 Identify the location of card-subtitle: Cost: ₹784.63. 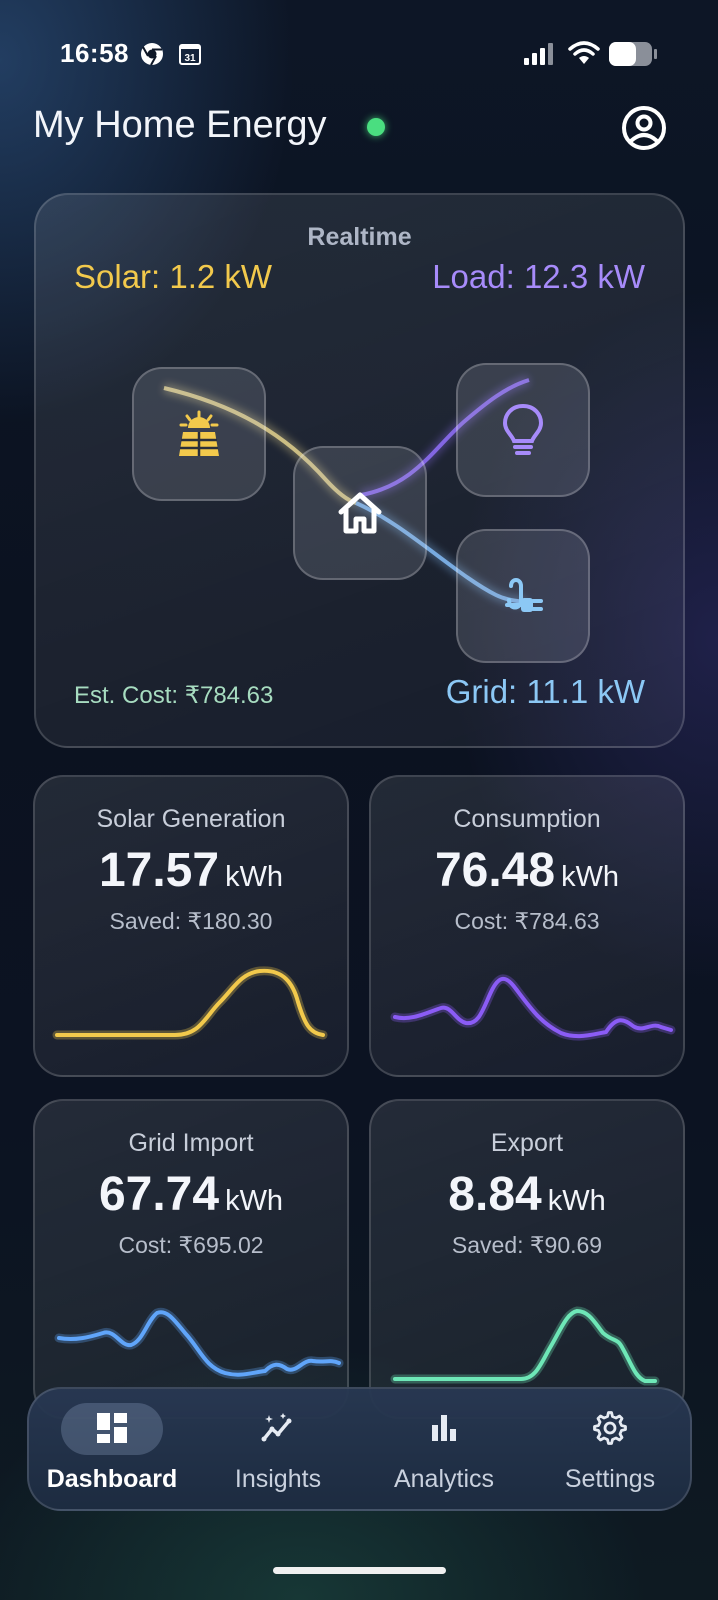
(527, 921).